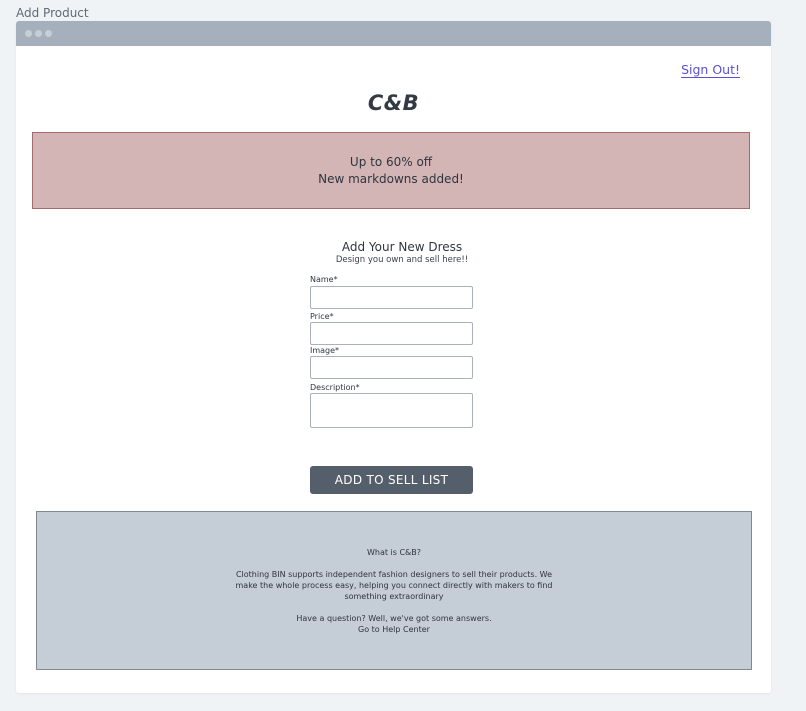  What do you see at coordinates (391, 410) in the screenshot?
I see `description-input` at bounding box center [391, 410].